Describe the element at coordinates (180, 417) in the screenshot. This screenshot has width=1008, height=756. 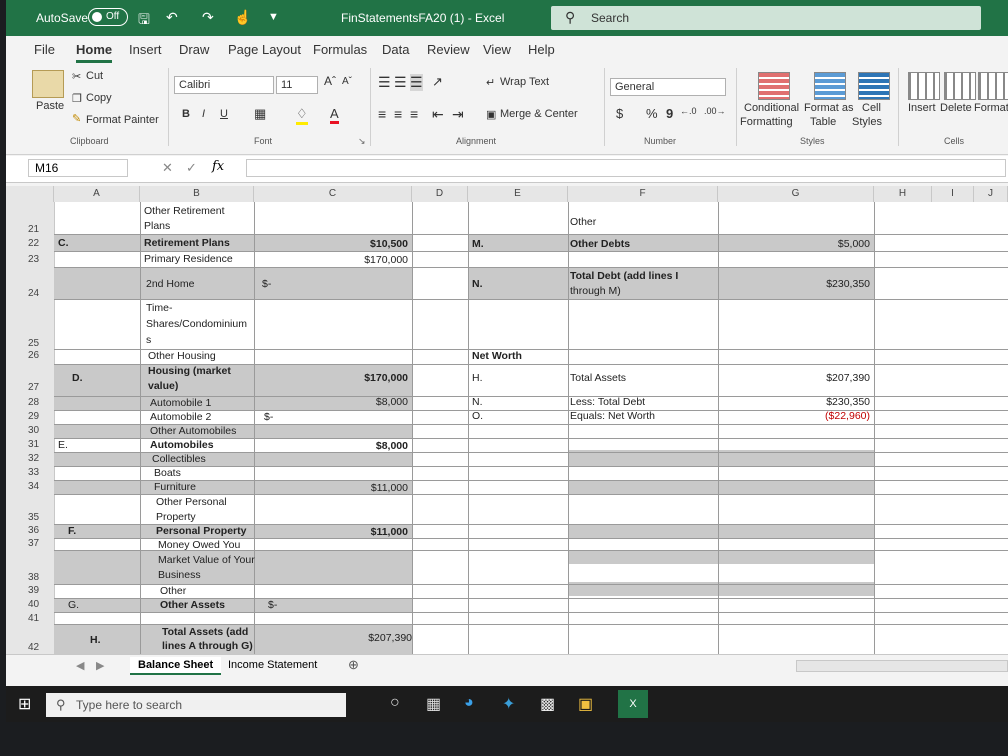
I see `cell-b29: Automobile 2` at that location.